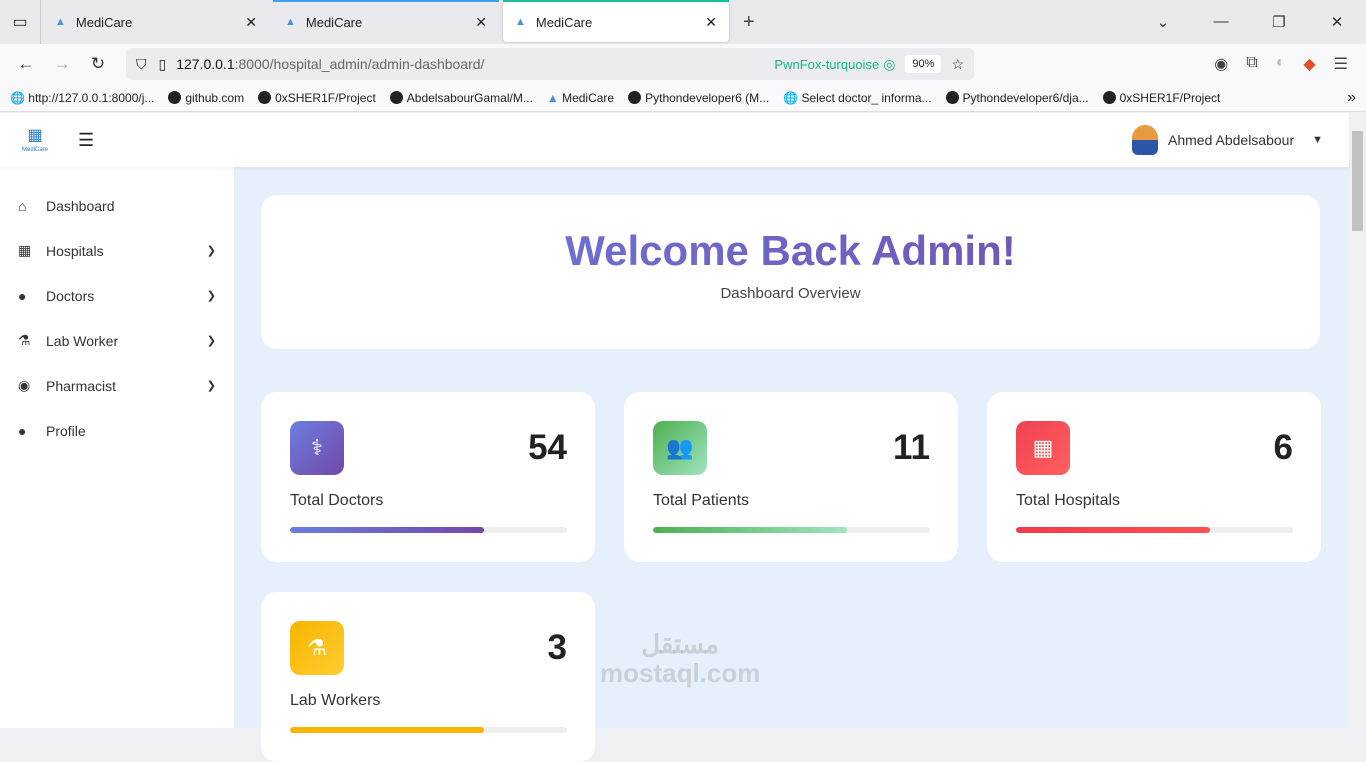  I want to click on sidebar-item-label: Lab Worker, so click(82, 340).